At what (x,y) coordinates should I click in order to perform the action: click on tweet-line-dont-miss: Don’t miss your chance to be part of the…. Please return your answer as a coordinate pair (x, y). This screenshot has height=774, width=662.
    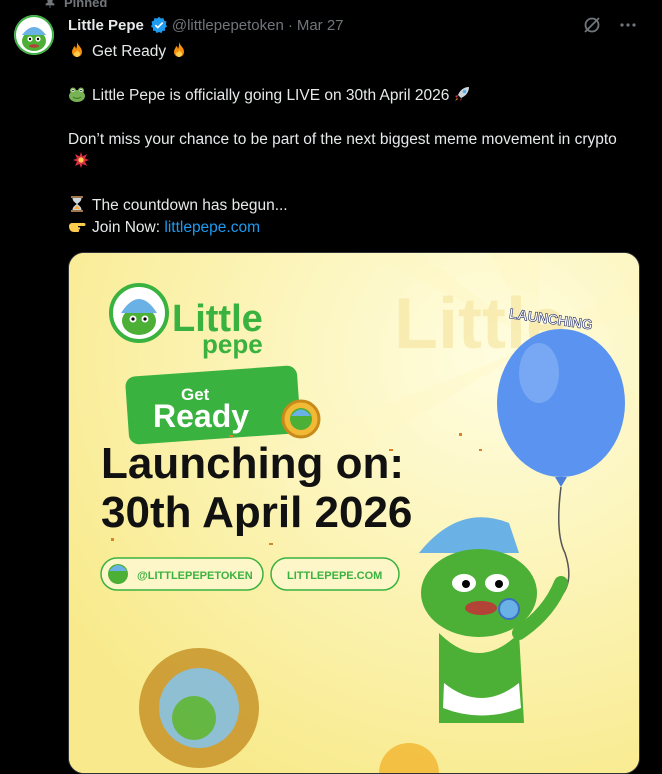
    Looking at the image, I should click on (351, 151).